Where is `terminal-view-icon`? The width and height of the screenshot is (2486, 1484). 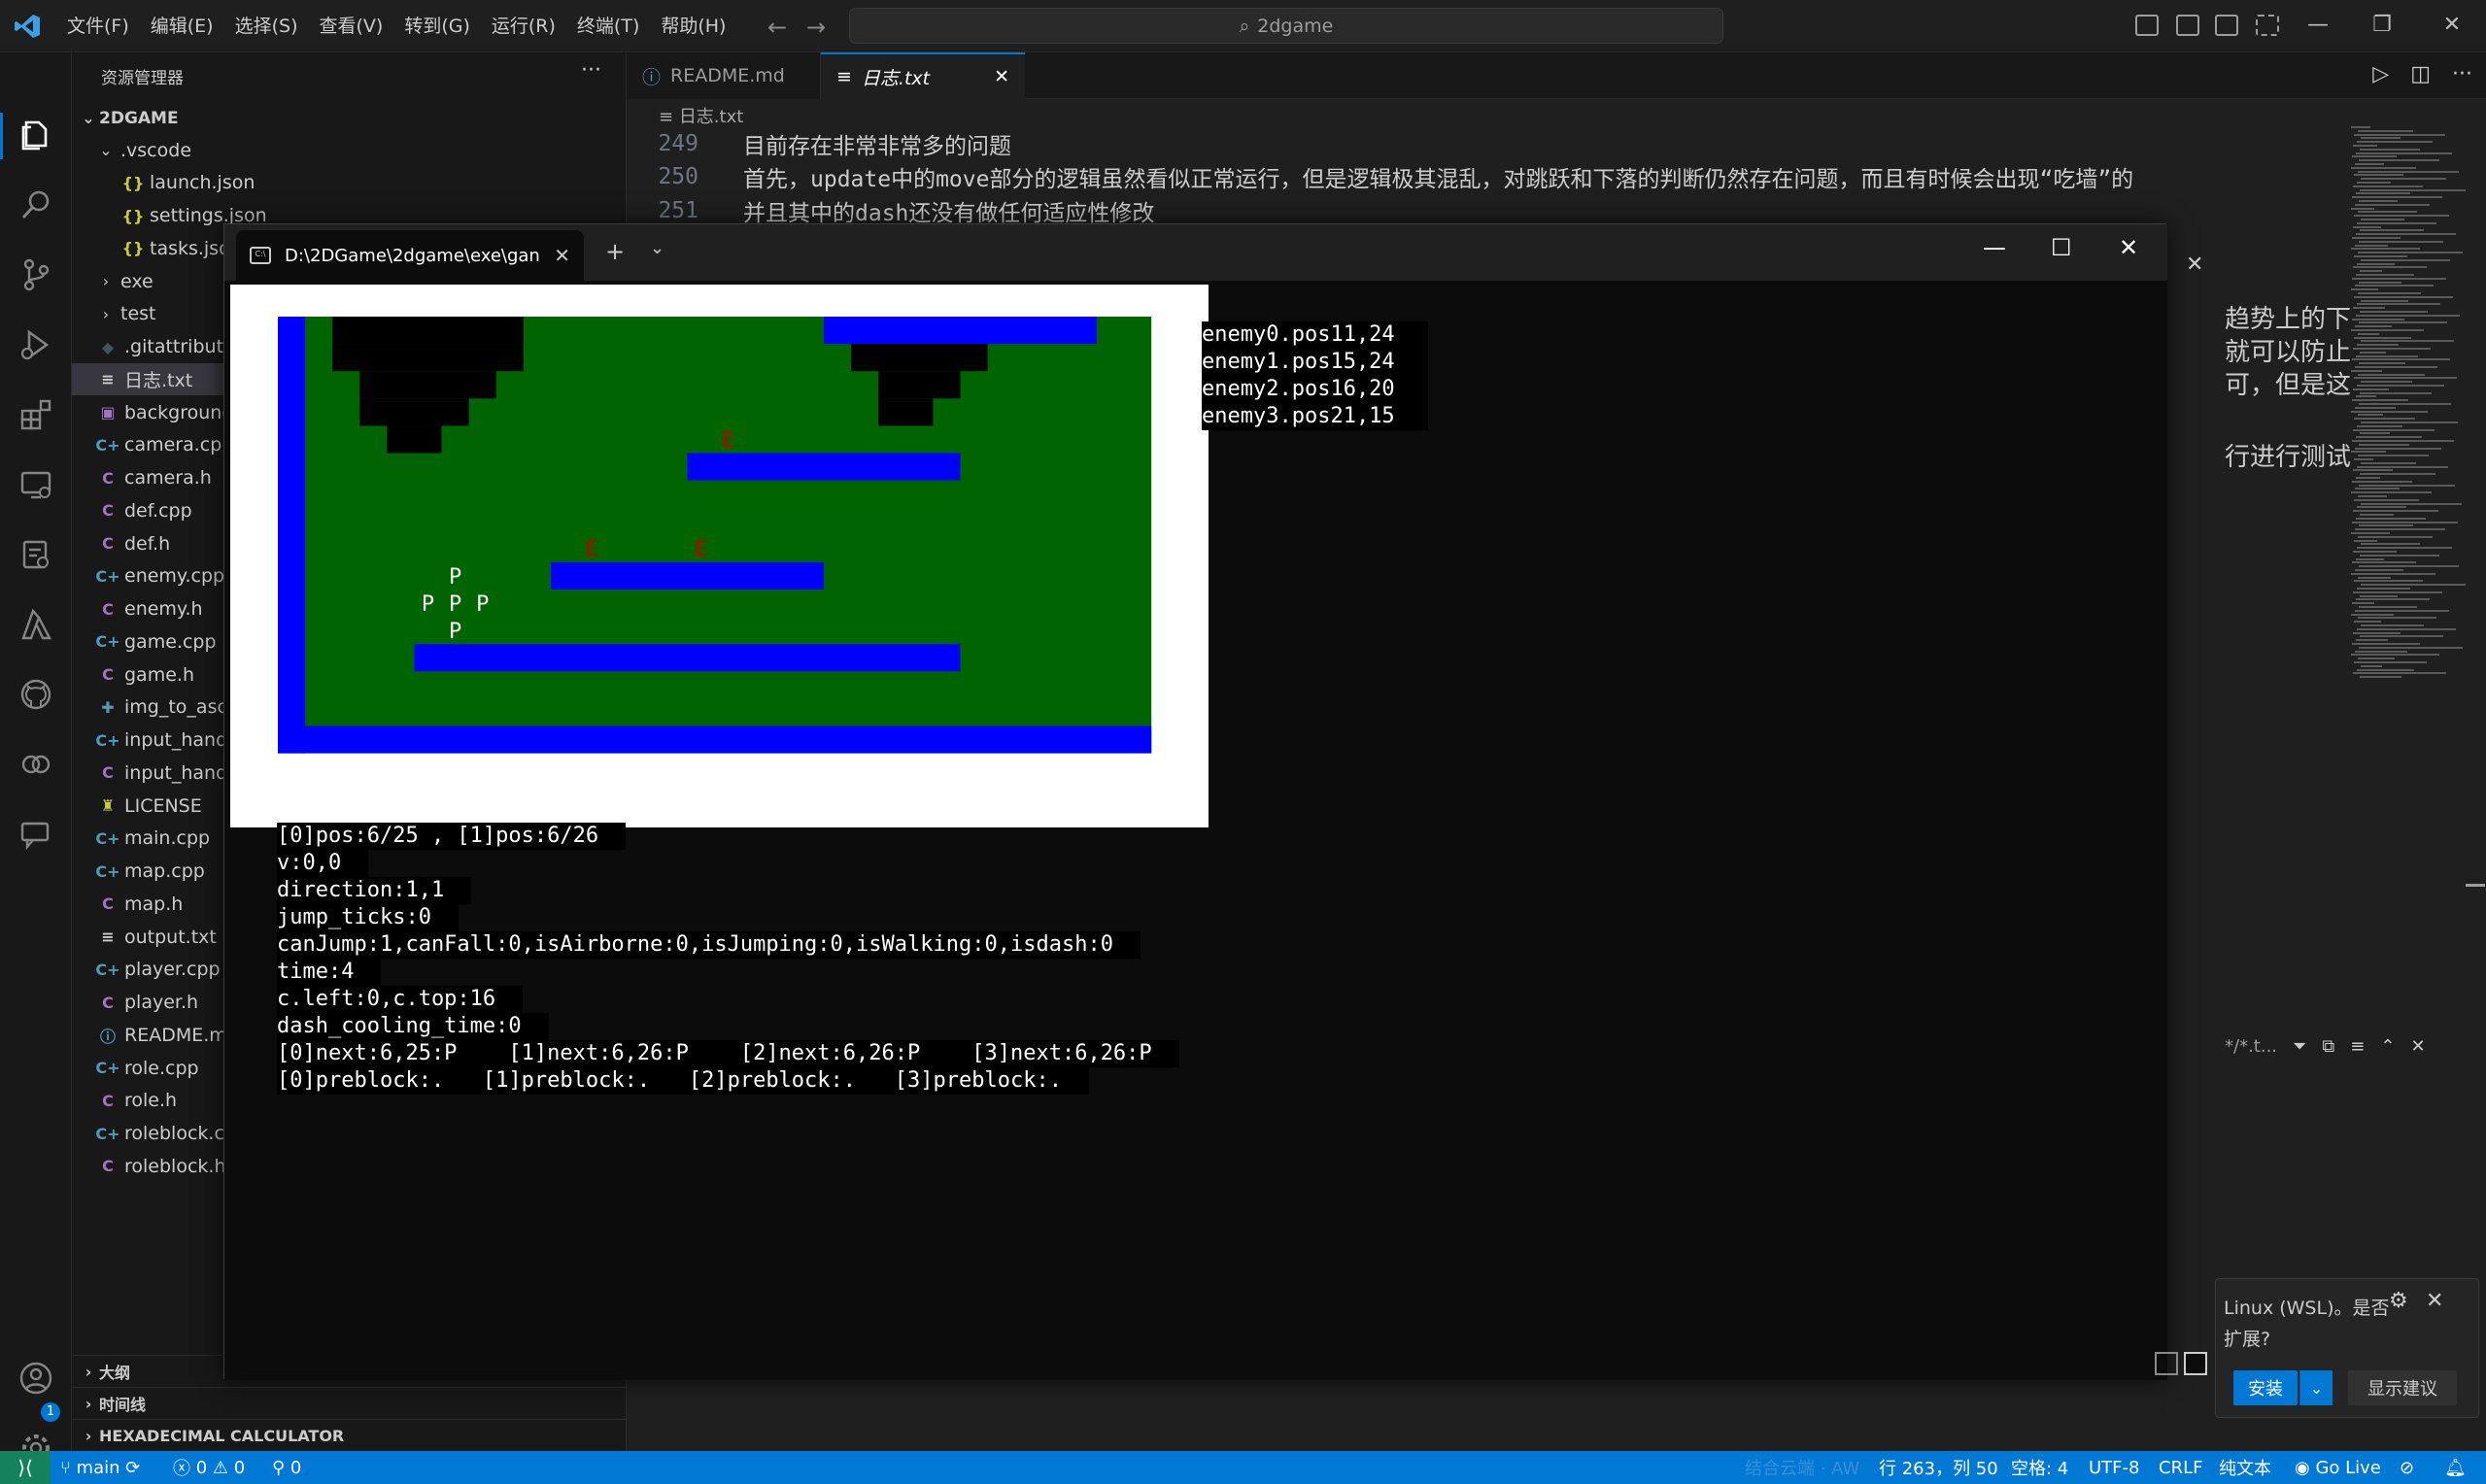
terminal-view-icon is located at coordinates (2195, 1363).